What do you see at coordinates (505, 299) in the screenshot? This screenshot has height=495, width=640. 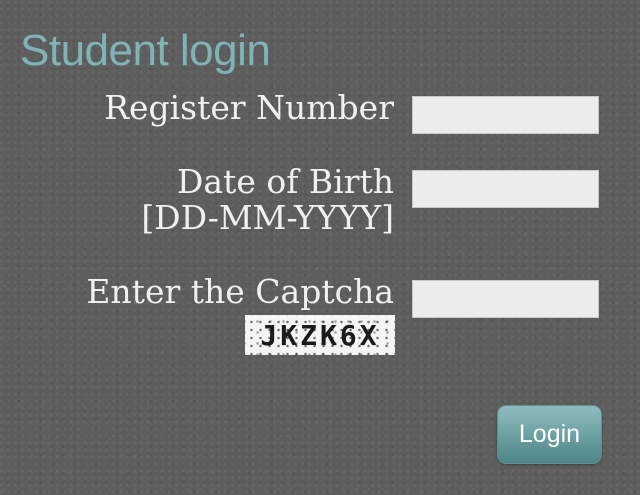 I see `captcha-input` at bounding box center [505, 299].